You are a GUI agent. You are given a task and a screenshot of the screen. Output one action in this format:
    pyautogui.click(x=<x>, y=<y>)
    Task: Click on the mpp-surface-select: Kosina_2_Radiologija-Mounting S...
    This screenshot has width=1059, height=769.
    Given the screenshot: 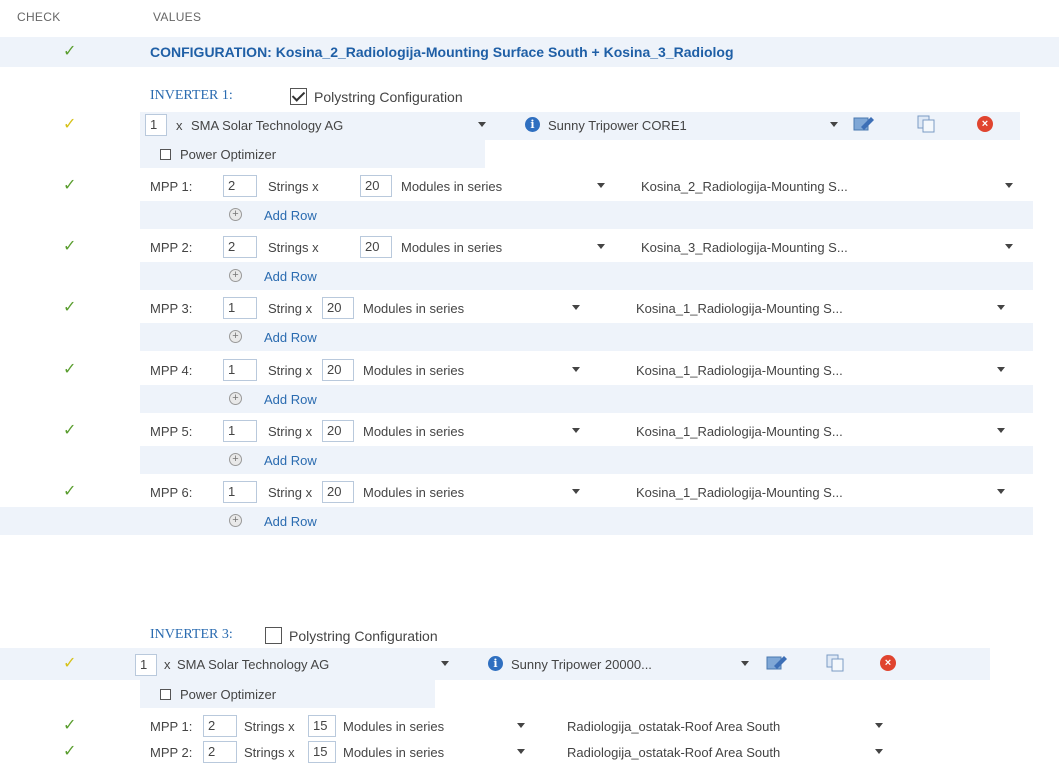 What is the action you would take?
    pyautogui.click(x=744, y=186)
    